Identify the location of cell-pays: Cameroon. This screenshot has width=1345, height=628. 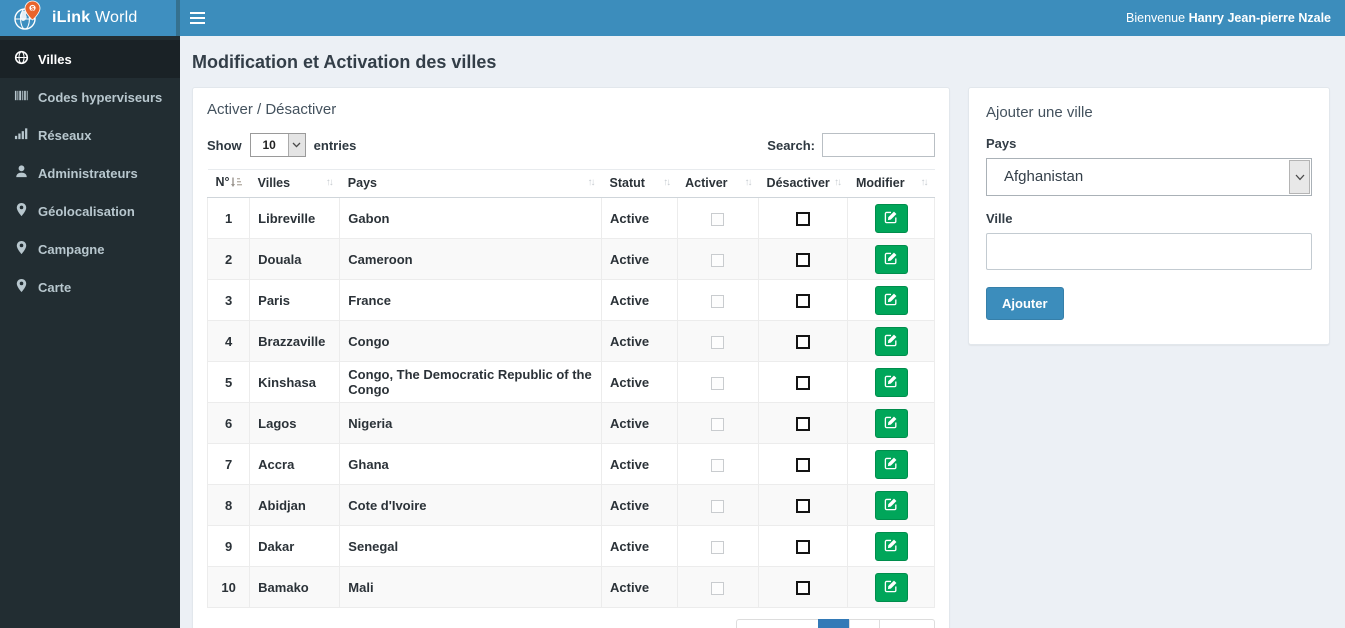
(471, 259).